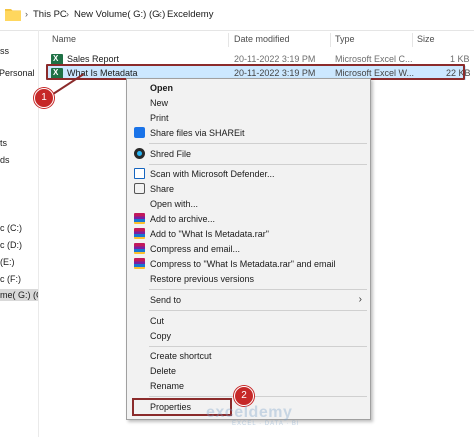  I want to click on breadcrumb-new-volume: New Volume( G:) (G:), so click(119, 14).